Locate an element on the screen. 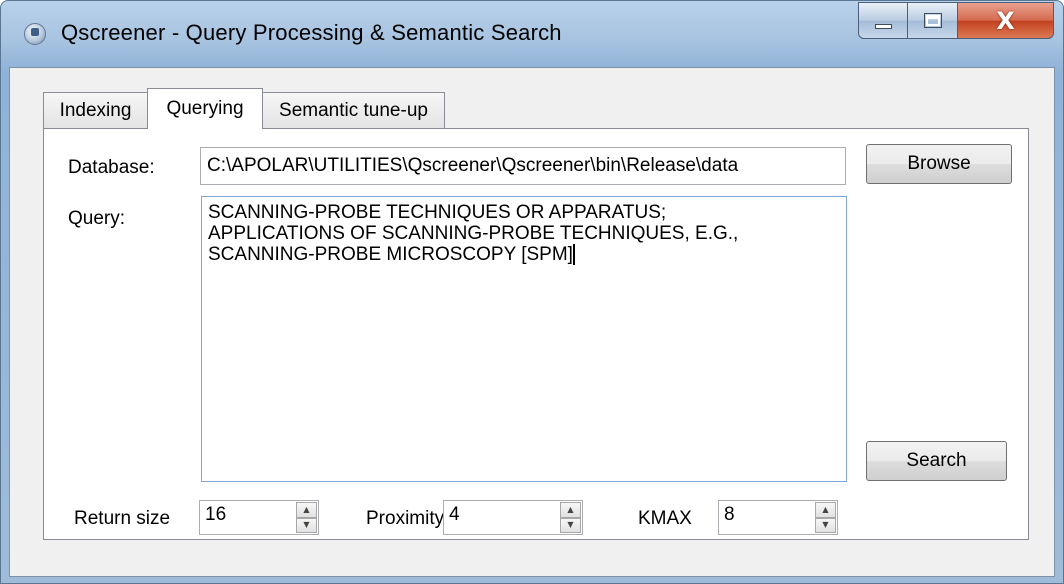  tab-semantic-tune-up: Semantic tune-up is located at coordinates (353, 110).